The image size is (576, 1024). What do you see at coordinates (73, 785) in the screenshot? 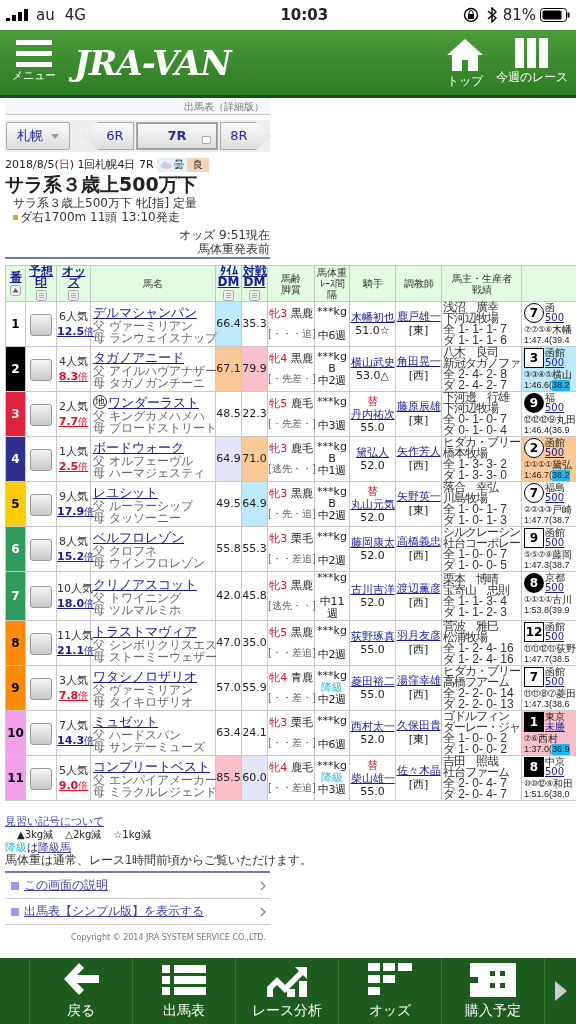
I see `odds-link: 9.0倍` at bounding box center [73, 785].